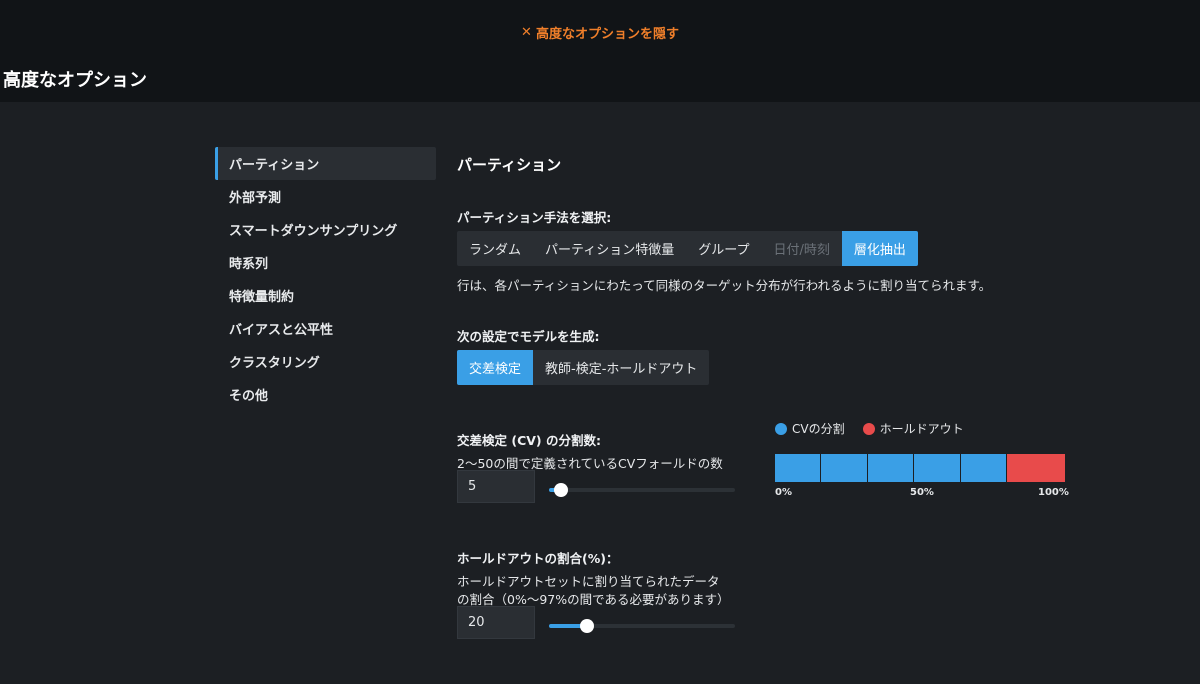 This screenshot has height=684, width=1200. I want to click on partition-method-selector: ランダム パーティション特徴量 グループ 日付/時刻 層化抽出, so click(687, 248).